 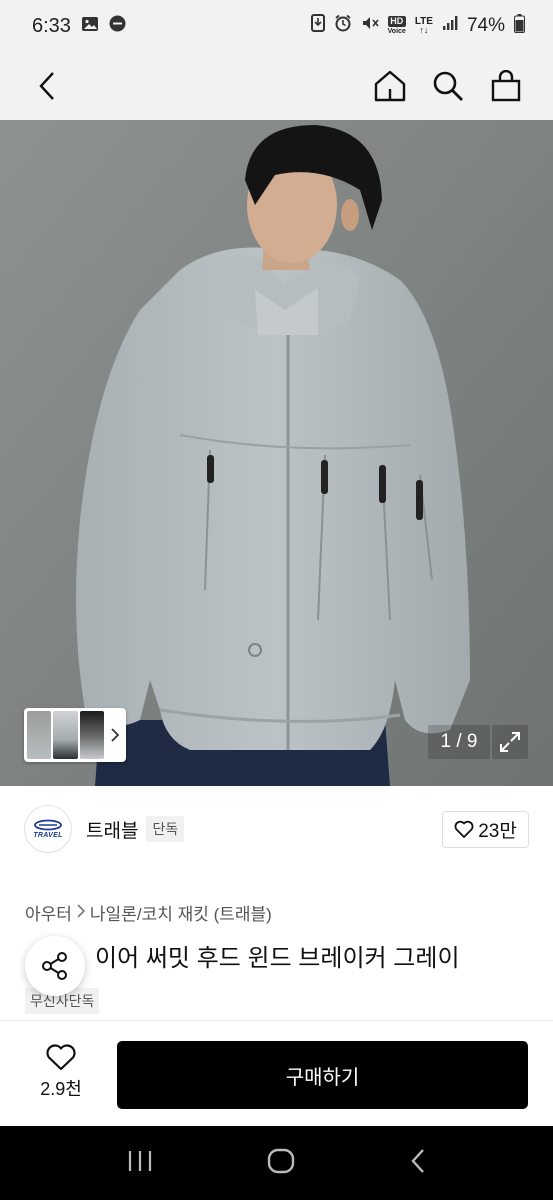 What do you see at coordinates (48, 835) in the screenshot?
I see `brand-logo-text: TRAVEL` at bounding box center [48, 835].